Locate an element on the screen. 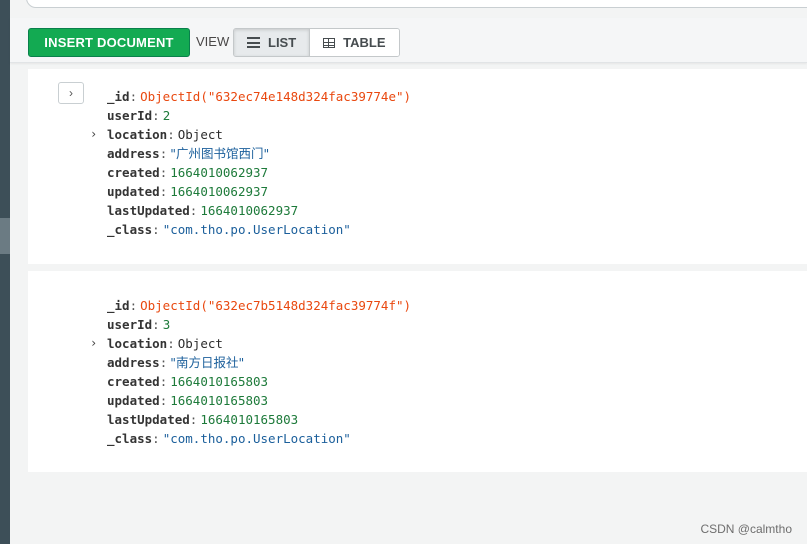  field-value: ObjectId("632ec74e148d324fac39774e") is located at coordinates (275, 96).